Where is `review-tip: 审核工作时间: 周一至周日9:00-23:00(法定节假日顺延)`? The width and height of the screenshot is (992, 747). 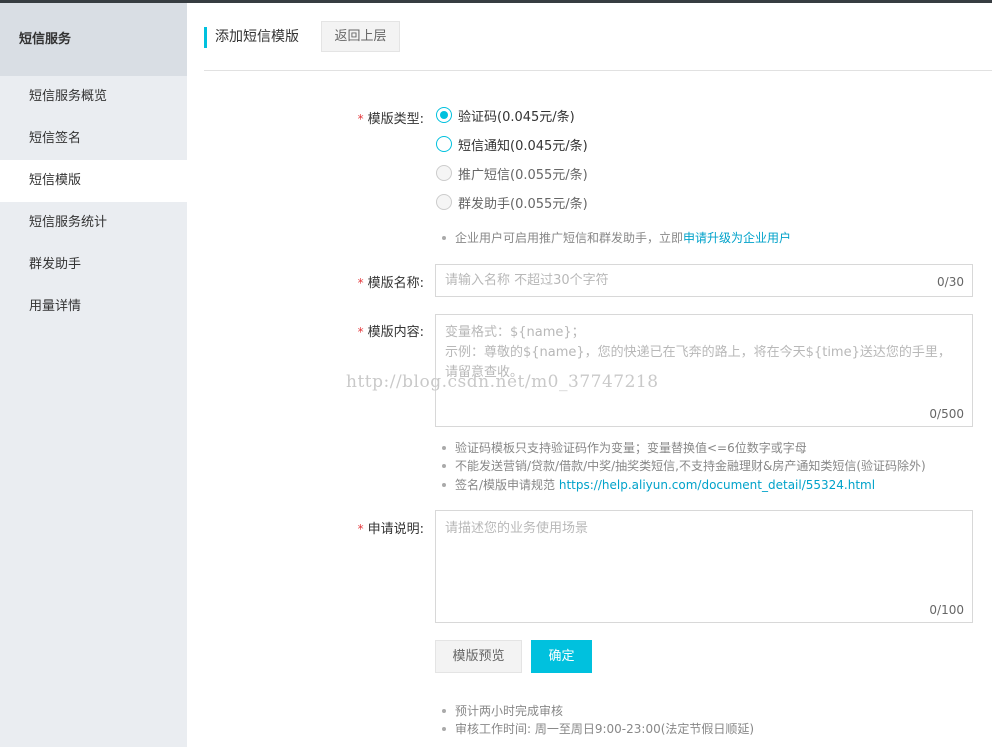
review-tip: 审核工作时间: 周一至周日9:00-23:00(法定节假日顺延) is located at coordinates (598, 729).